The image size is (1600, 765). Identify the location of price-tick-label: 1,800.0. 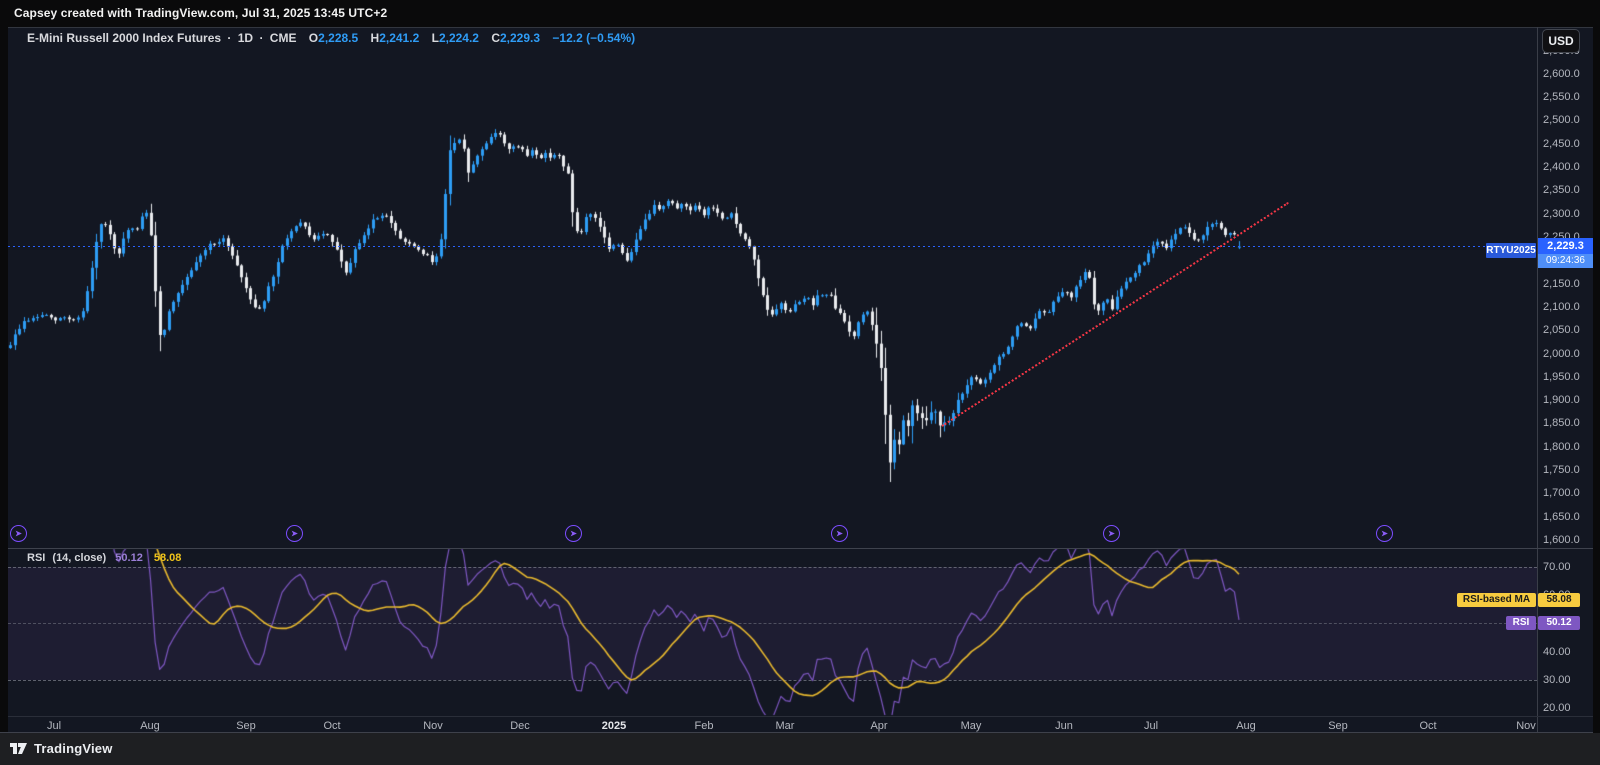
(1561, 446).